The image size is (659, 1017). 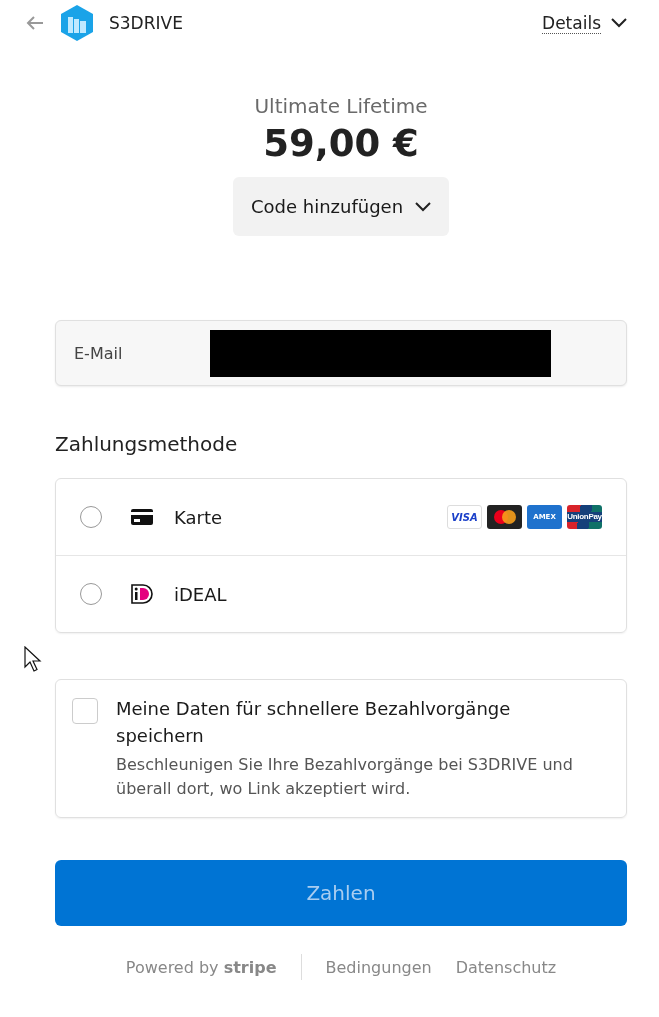 What do you see at coordinates (341, 593) in the screenshot?
I see `payment-method-option: iDEAL` at bounding box center [341, 593].